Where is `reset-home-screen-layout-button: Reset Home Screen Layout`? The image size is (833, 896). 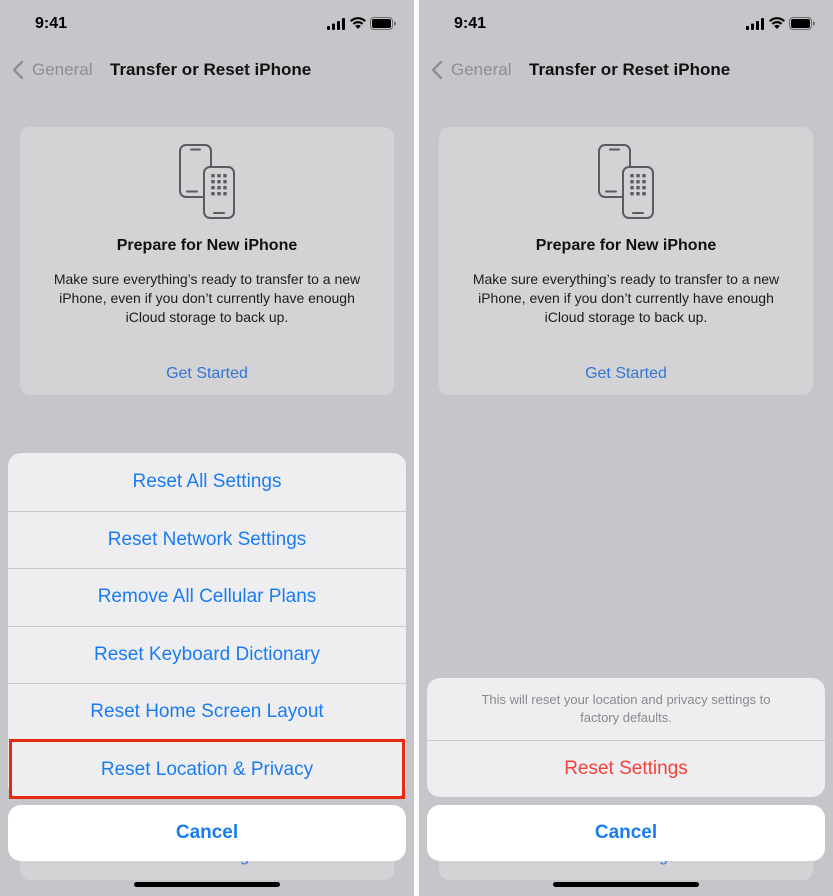 reset-home-screen-layout-button: Reset Home Screen Layout is located at coordinates (207, 712).